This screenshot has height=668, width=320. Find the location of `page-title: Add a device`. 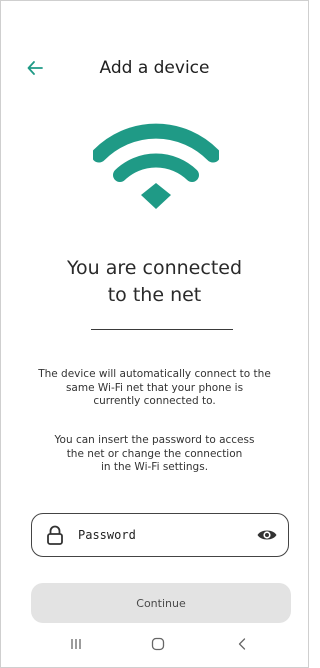

page-title: Add a device is located at coordinates (154, 68).